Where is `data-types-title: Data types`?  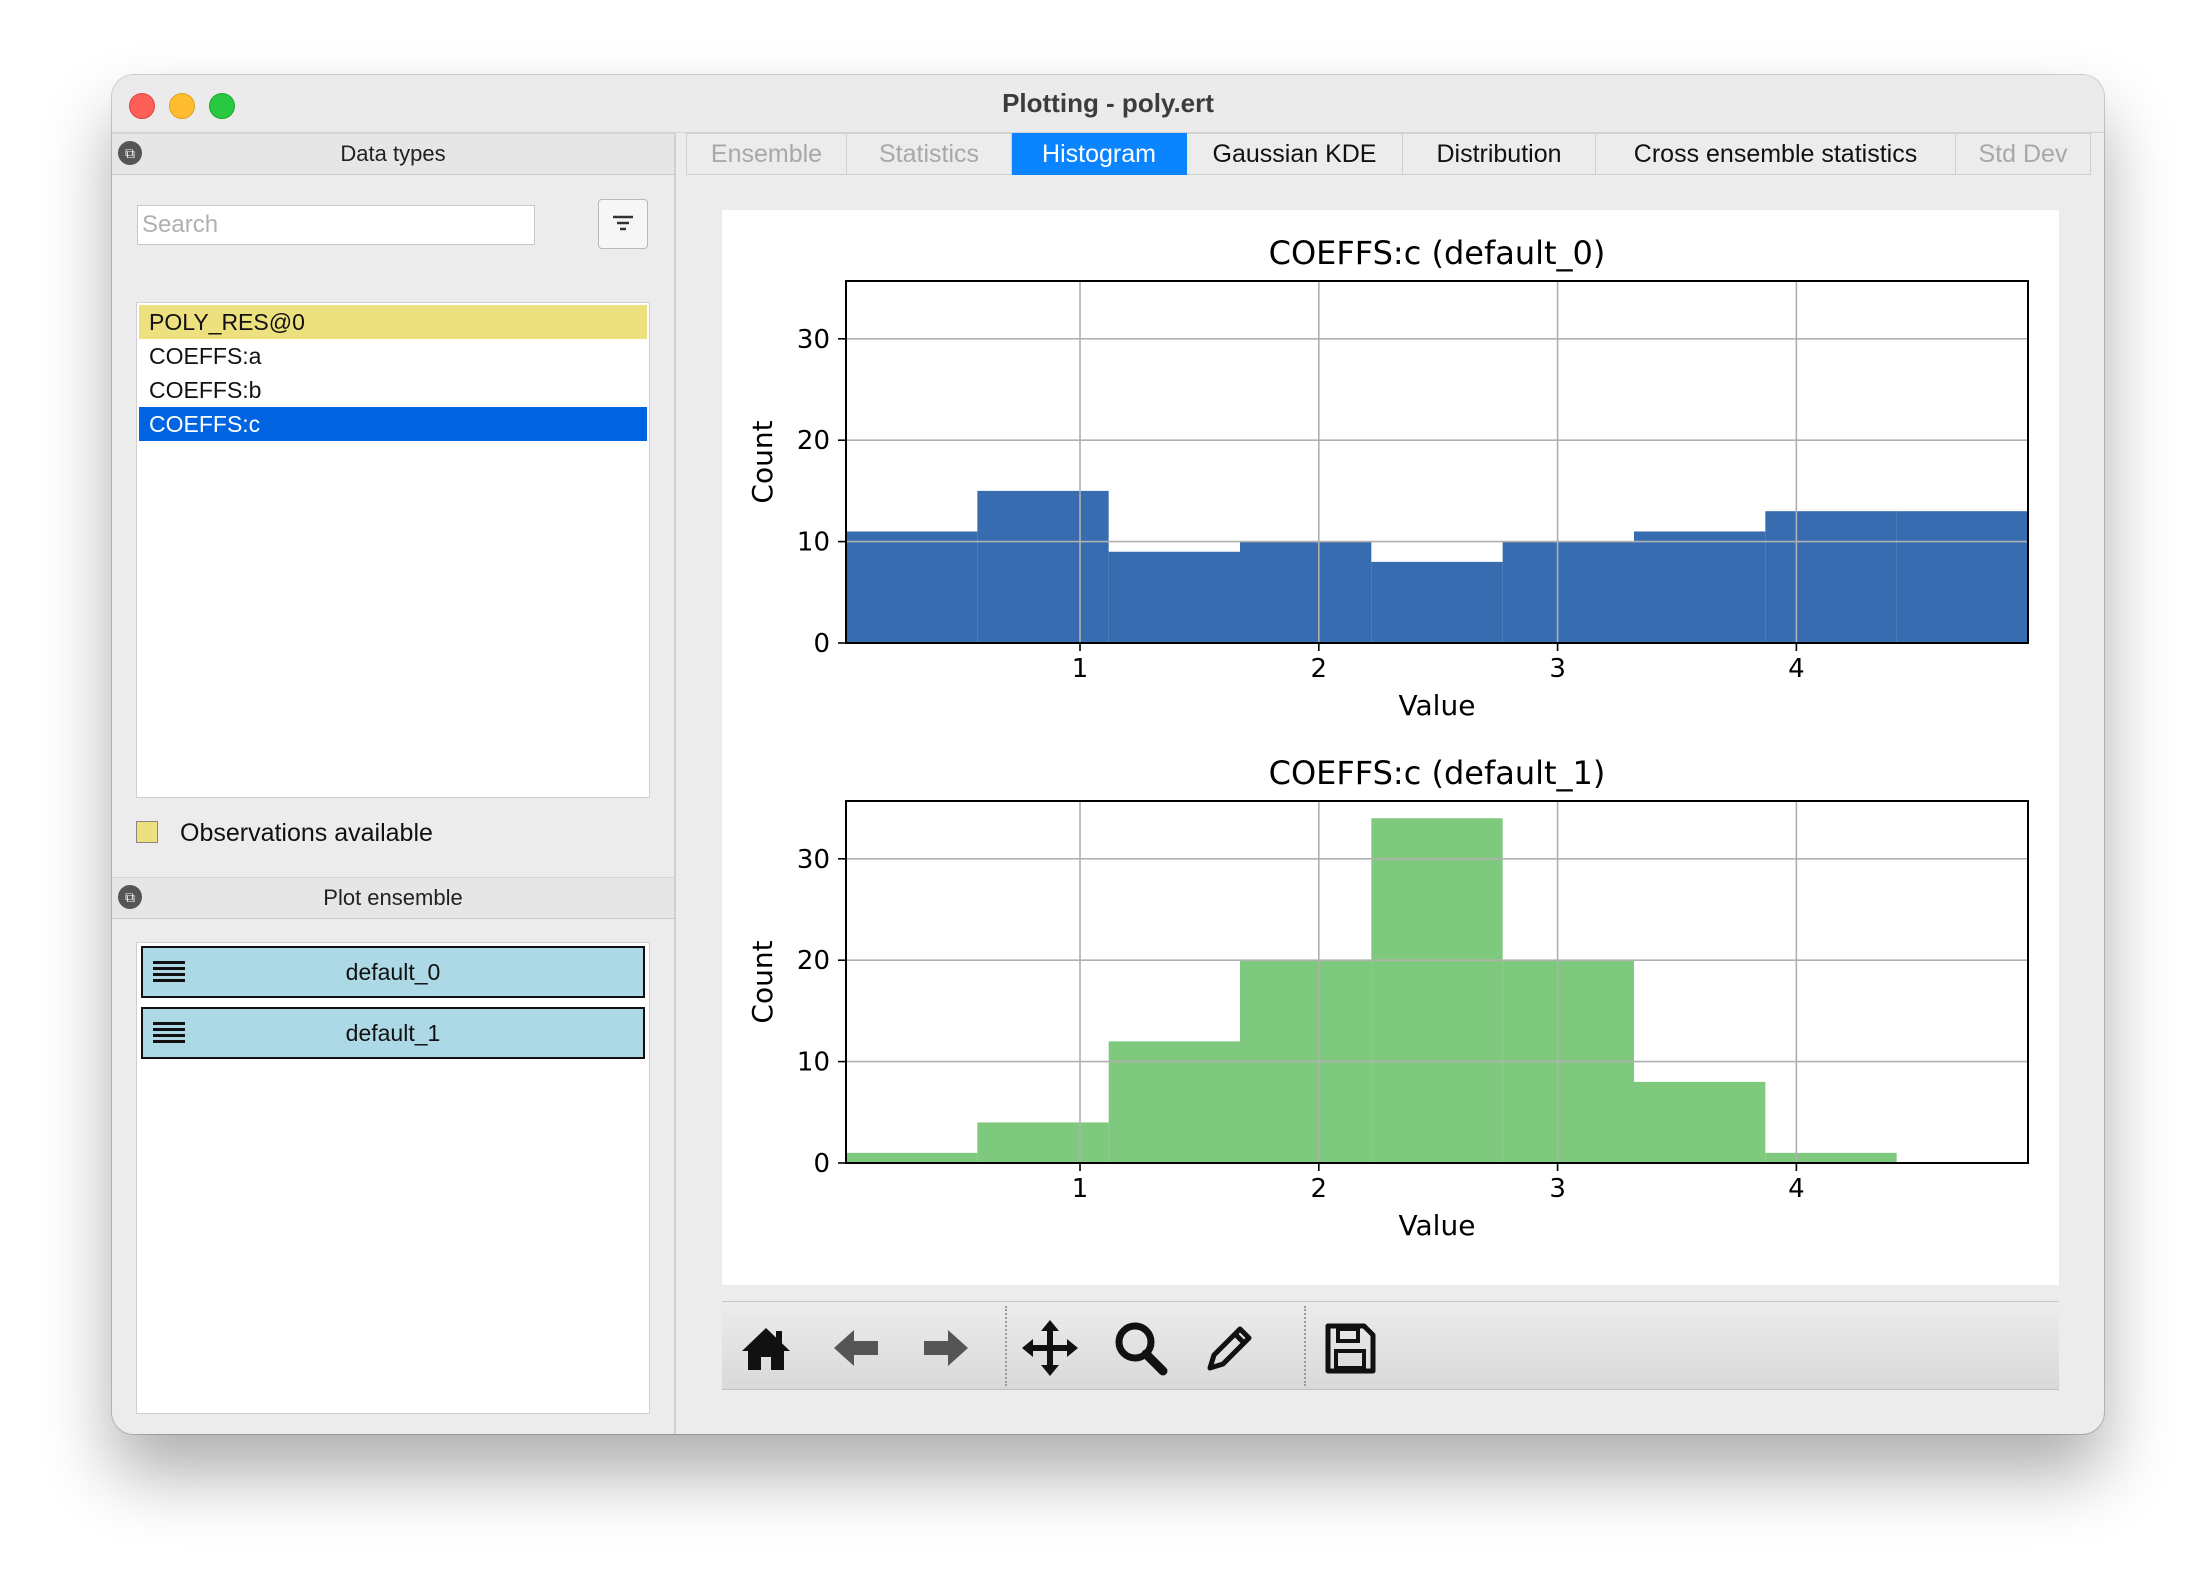
data-types-title: Data types is located at coordinates (393, 153).